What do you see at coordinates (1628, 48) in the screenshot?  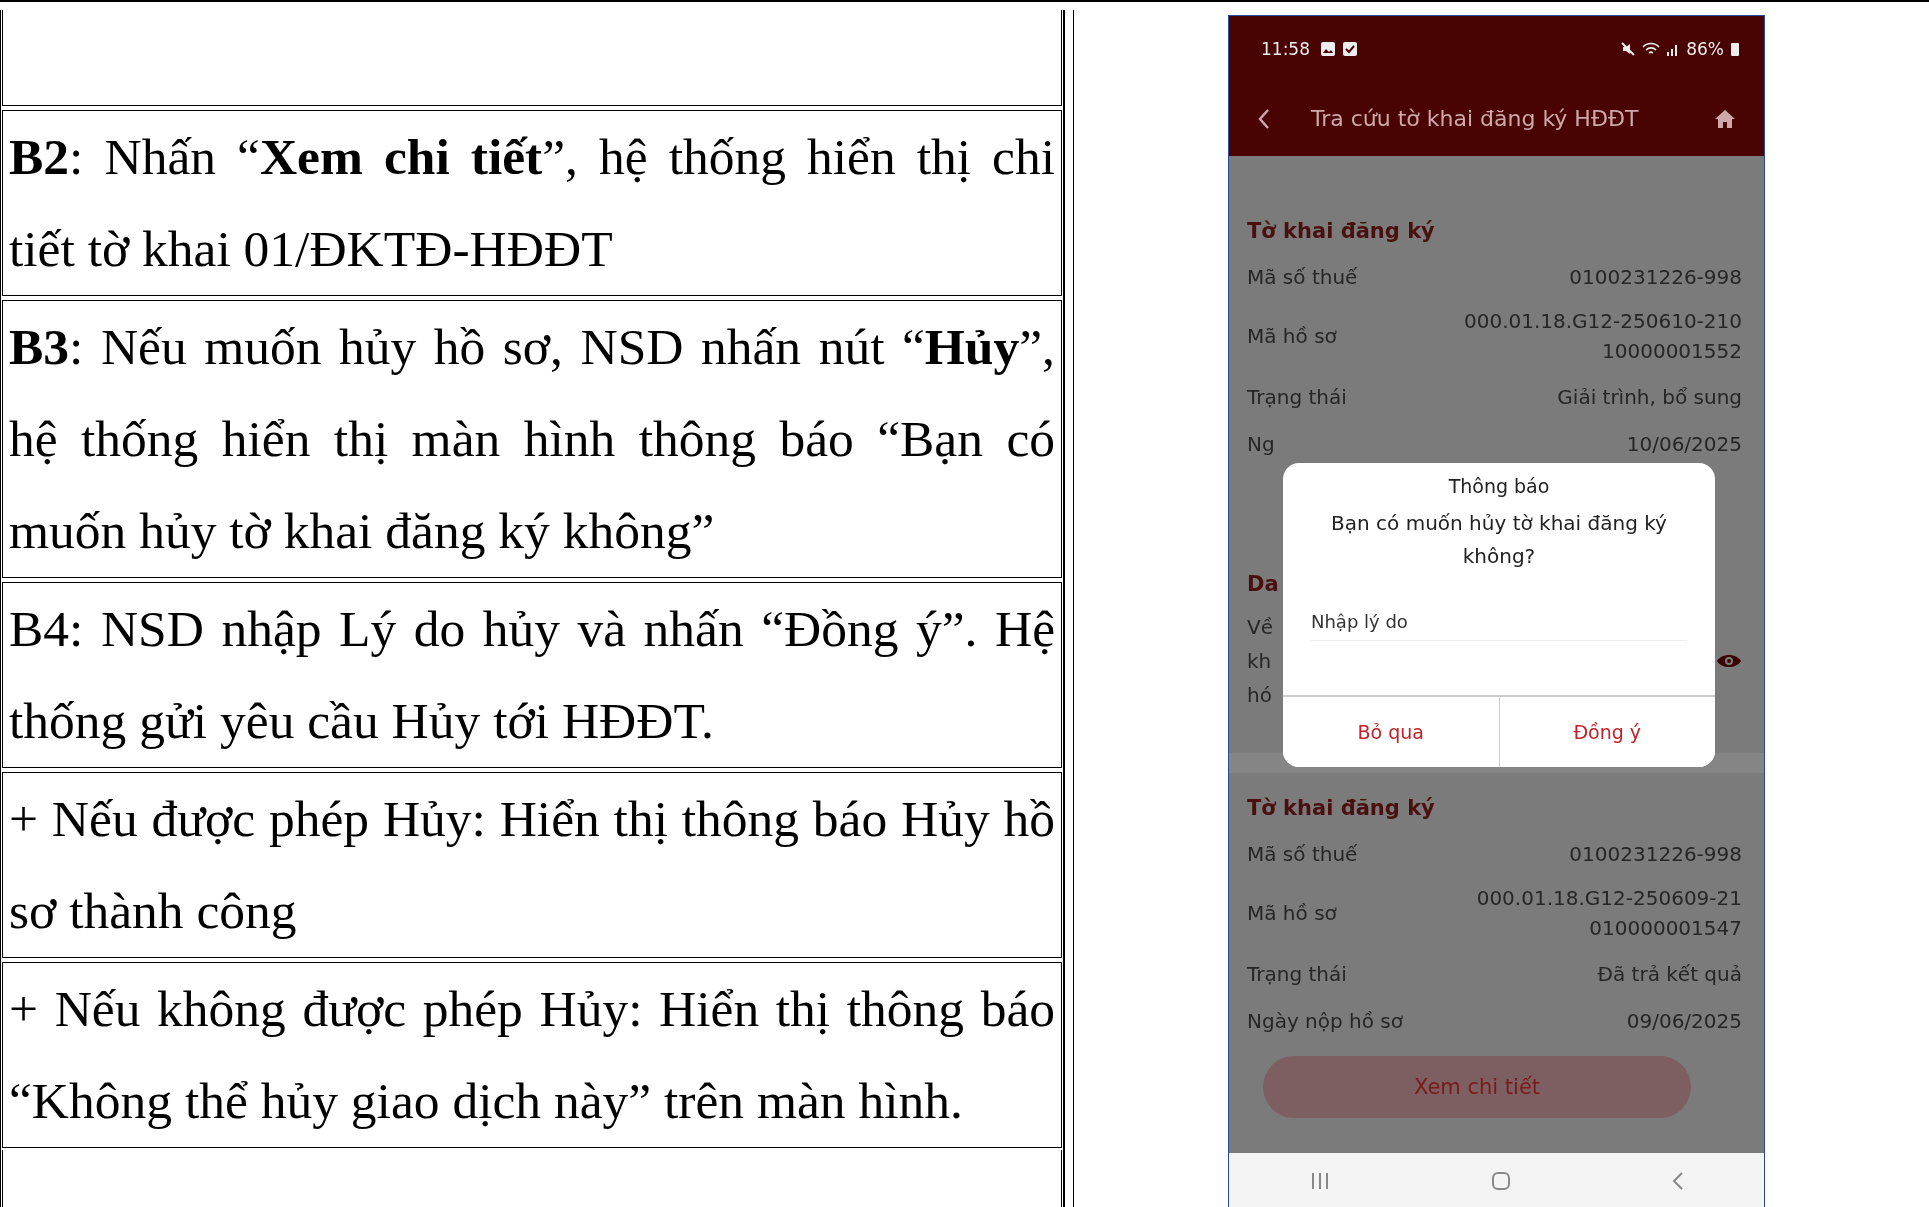 I see `mute-icon` at bounding box center [1628, 48].